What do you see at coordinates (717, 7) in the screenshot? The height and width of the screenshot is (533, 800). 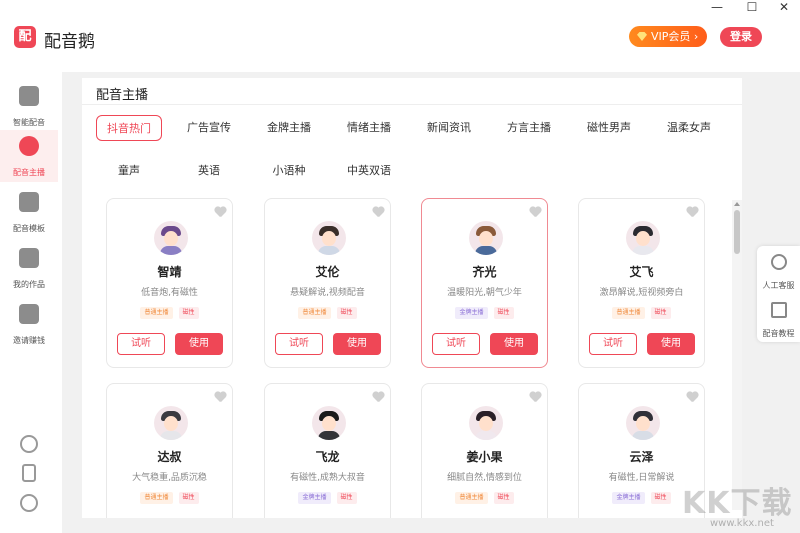 I see `minimize-button: —` at bounding box center [717, 7].